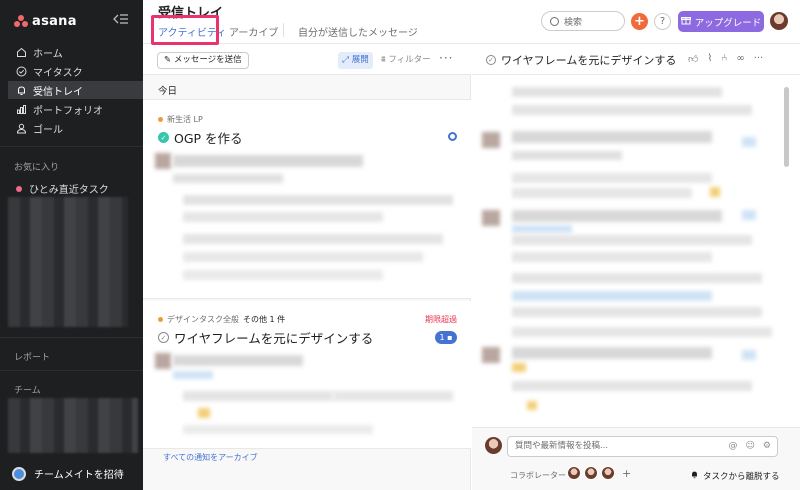 The width and height of the screenshot is (800, 490). I want to click on person-icon, so click(21, 128).